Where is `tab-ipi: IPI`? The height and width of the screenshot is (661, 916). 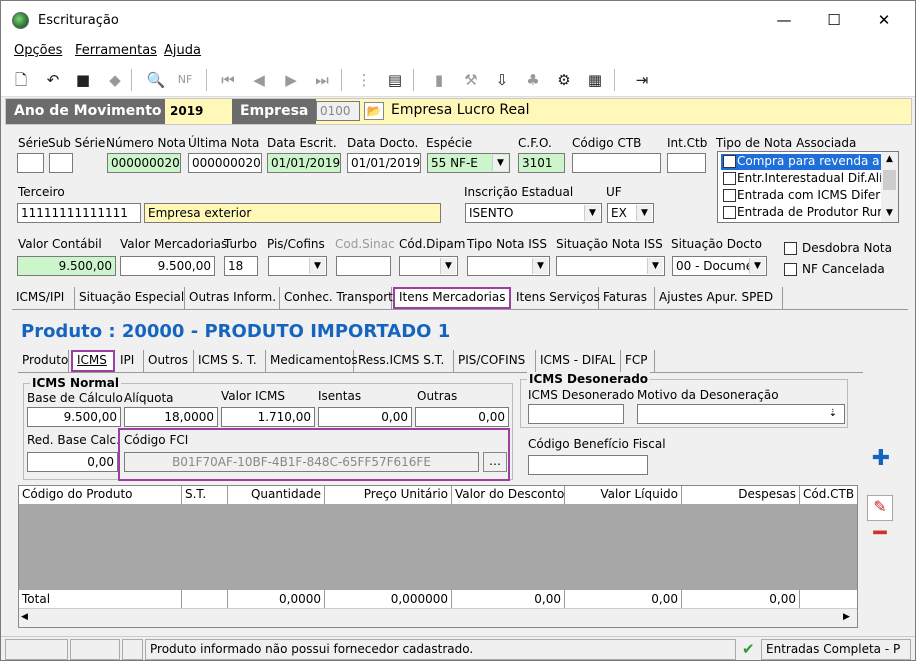
tab-ipi: IPI is located at coordinates (130, 361).